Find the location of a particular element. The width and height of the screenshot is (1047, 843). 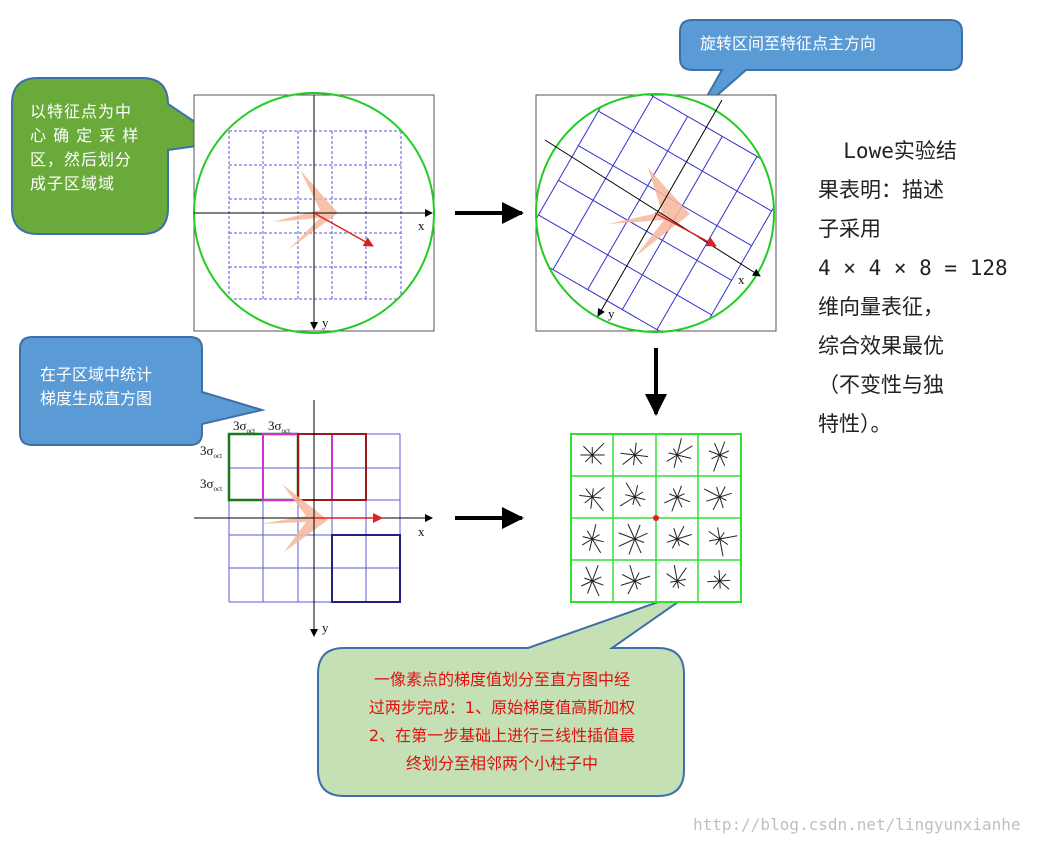

panel1-x-axis-label: x is located at coordinates (421, 225).